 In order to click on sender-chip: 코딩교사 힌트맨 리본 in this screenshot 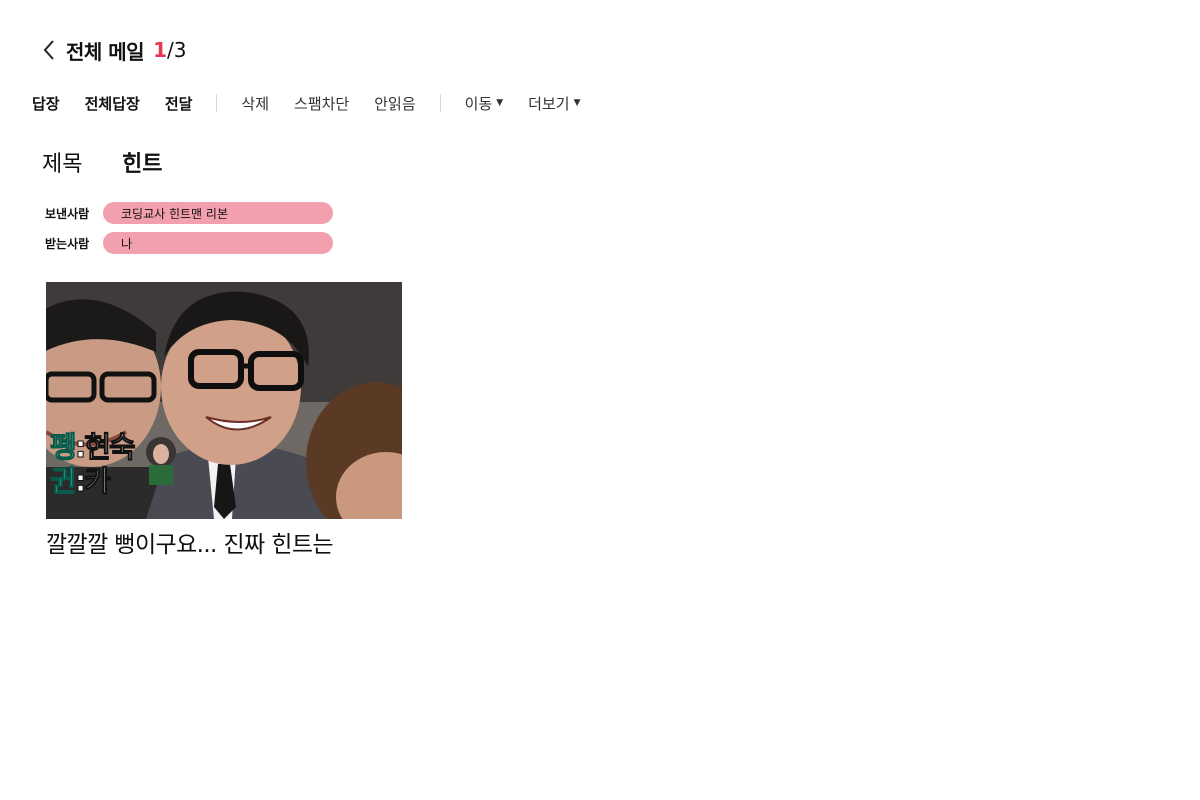, I will do `click(218, 213)`.